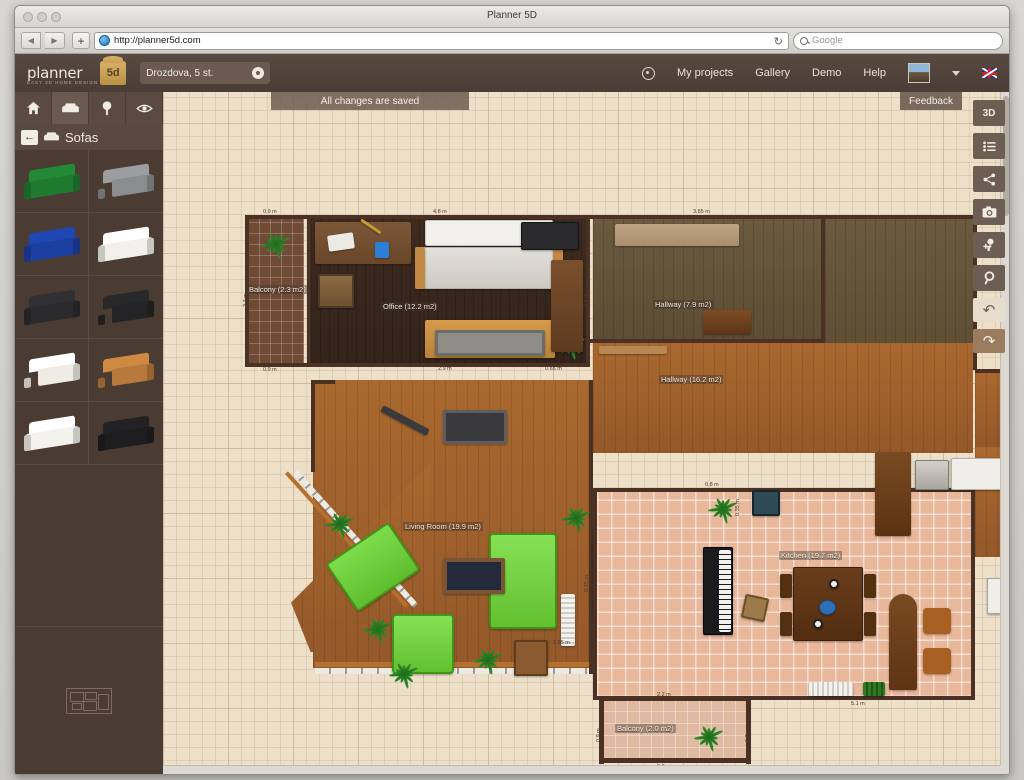  I want to click on minimap-panel, so click(89, 700).